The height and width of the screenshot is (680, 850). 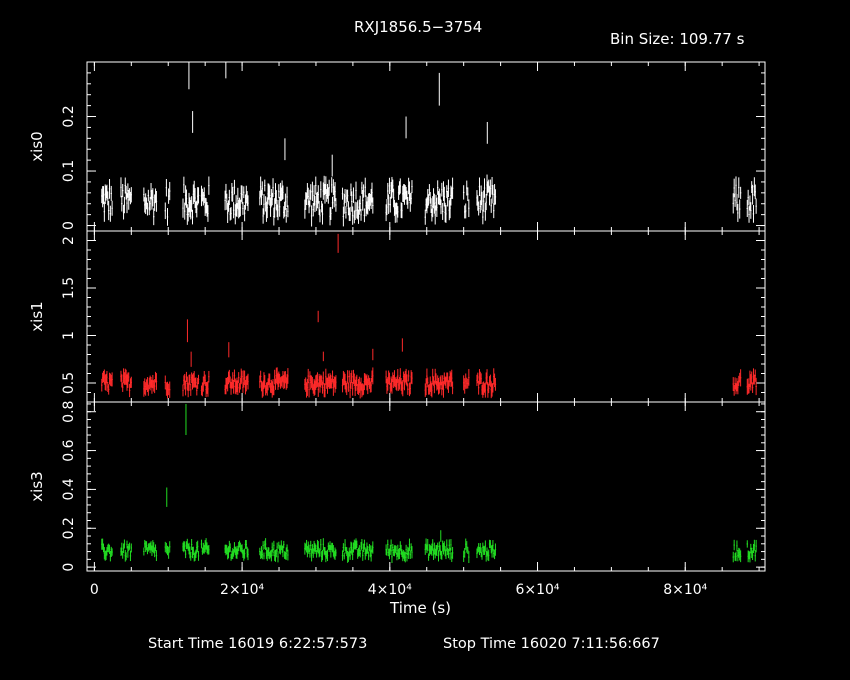 I want to click on xis1-y-tick-label: 2, so click(x=69, y=240).